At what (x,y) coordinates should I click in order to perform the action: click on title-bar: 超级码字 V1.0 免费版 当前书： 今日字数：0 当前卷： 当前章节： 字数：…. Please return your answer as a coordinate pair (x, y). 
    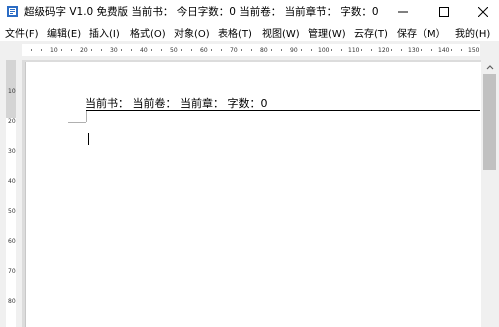
    Looking at the image, I should click on (249, 12).